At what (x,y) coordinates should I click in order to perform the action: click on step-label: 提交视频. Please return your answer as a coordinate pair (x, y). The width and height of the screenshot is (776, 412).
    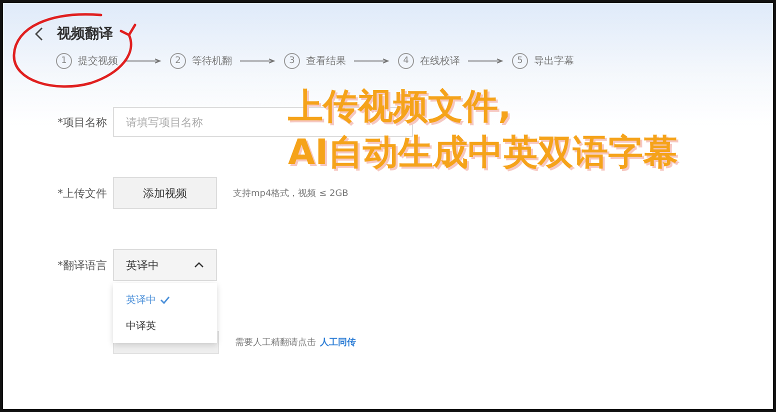
    Looking at the image, I should click on (98, 61).